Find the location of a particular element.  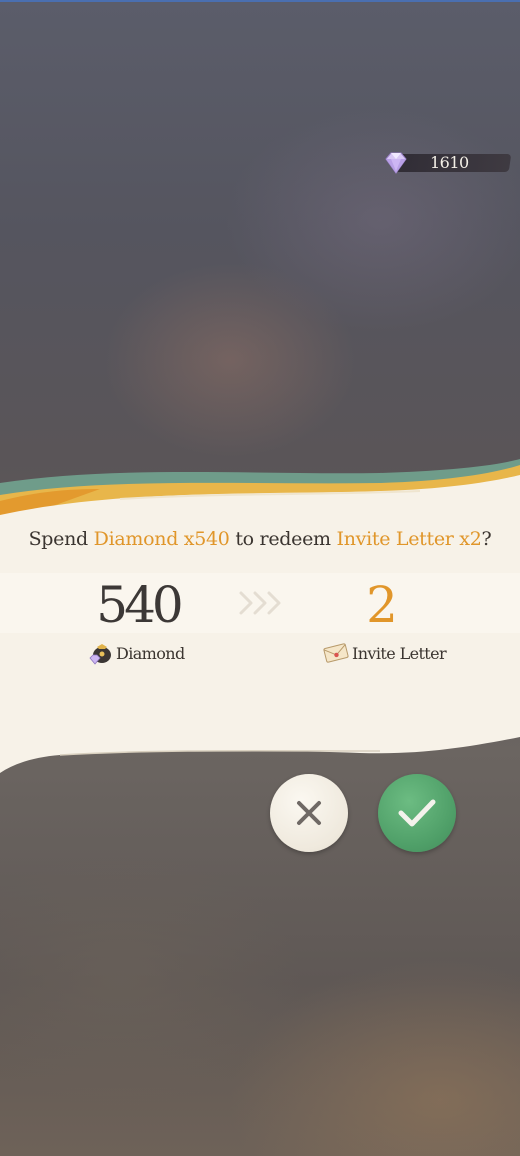

prompt-middle: to redeem is located at coordinates (283, 539).